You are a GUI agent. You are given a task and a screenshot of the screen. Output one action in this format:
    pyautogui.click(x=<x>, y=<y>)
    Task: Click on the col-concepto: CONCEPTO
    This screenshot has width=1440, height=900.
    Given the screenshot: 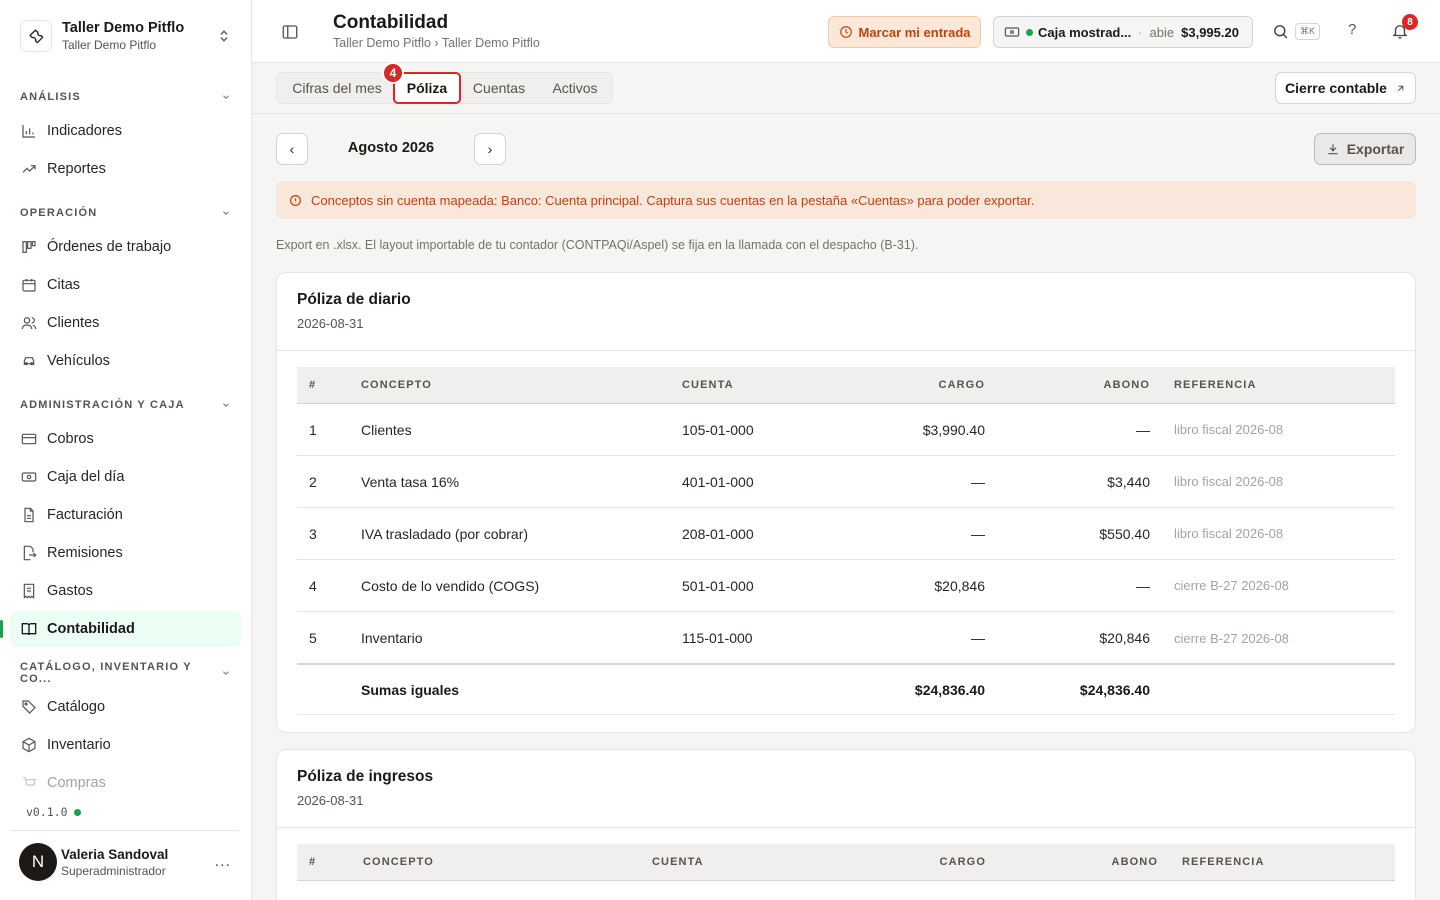 What is the action you would take?
    pyautogui.click(x=398, y=862)
    